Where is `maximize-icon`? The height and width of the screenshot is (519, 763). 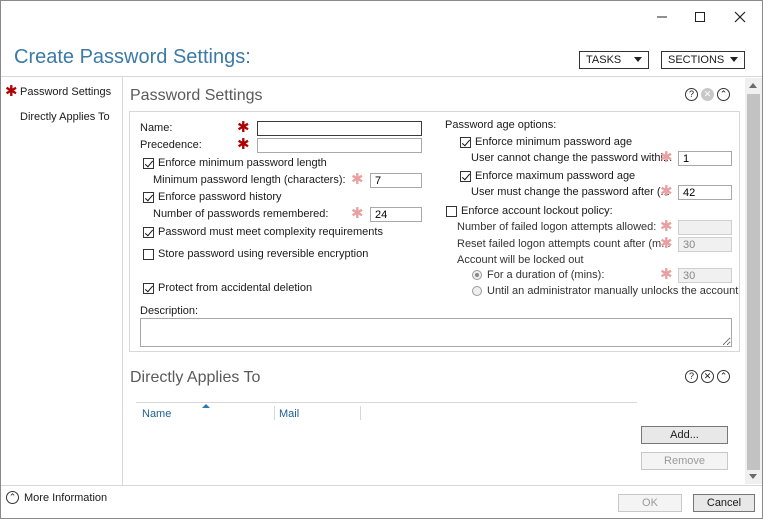
maximize-icon is located at coordinates (700, 17).